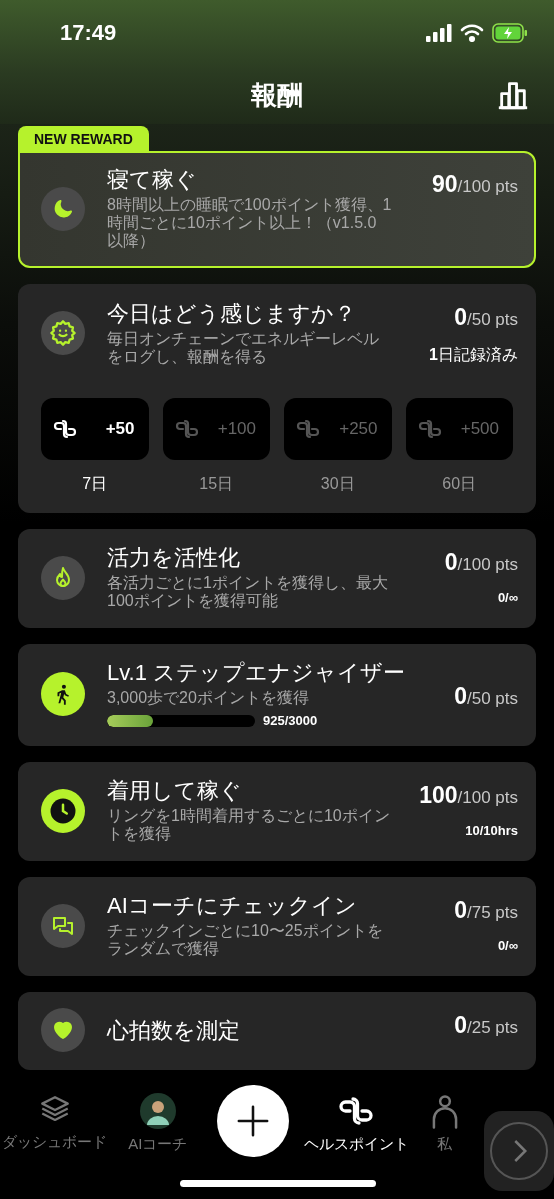 This screenshot has width=554, height=1199. What do you see at coordinates (236, 429) in the screenshot?
I see `milestone-bonus: +100` at bounding box center [236, 429].